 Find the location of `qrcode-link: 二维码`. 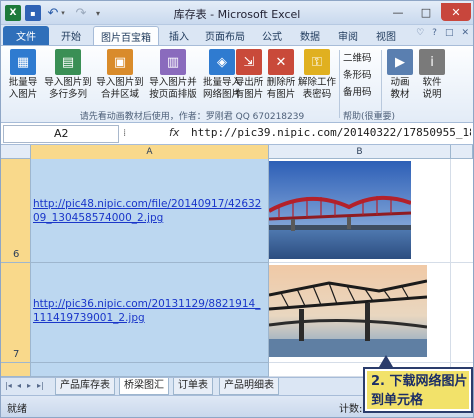

qrcode-link: 二维码 is located at coordinates (357, 57).